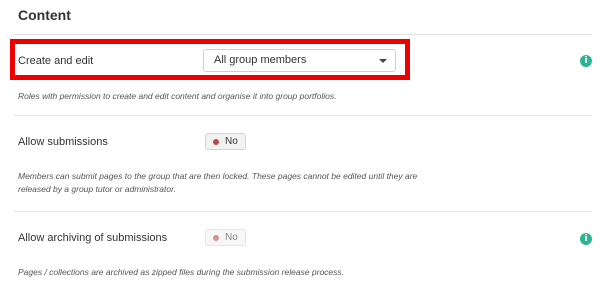 This screenshot has width=600, height=287. I want to click on allow-archiving-toggle: No, so click(225, 237).